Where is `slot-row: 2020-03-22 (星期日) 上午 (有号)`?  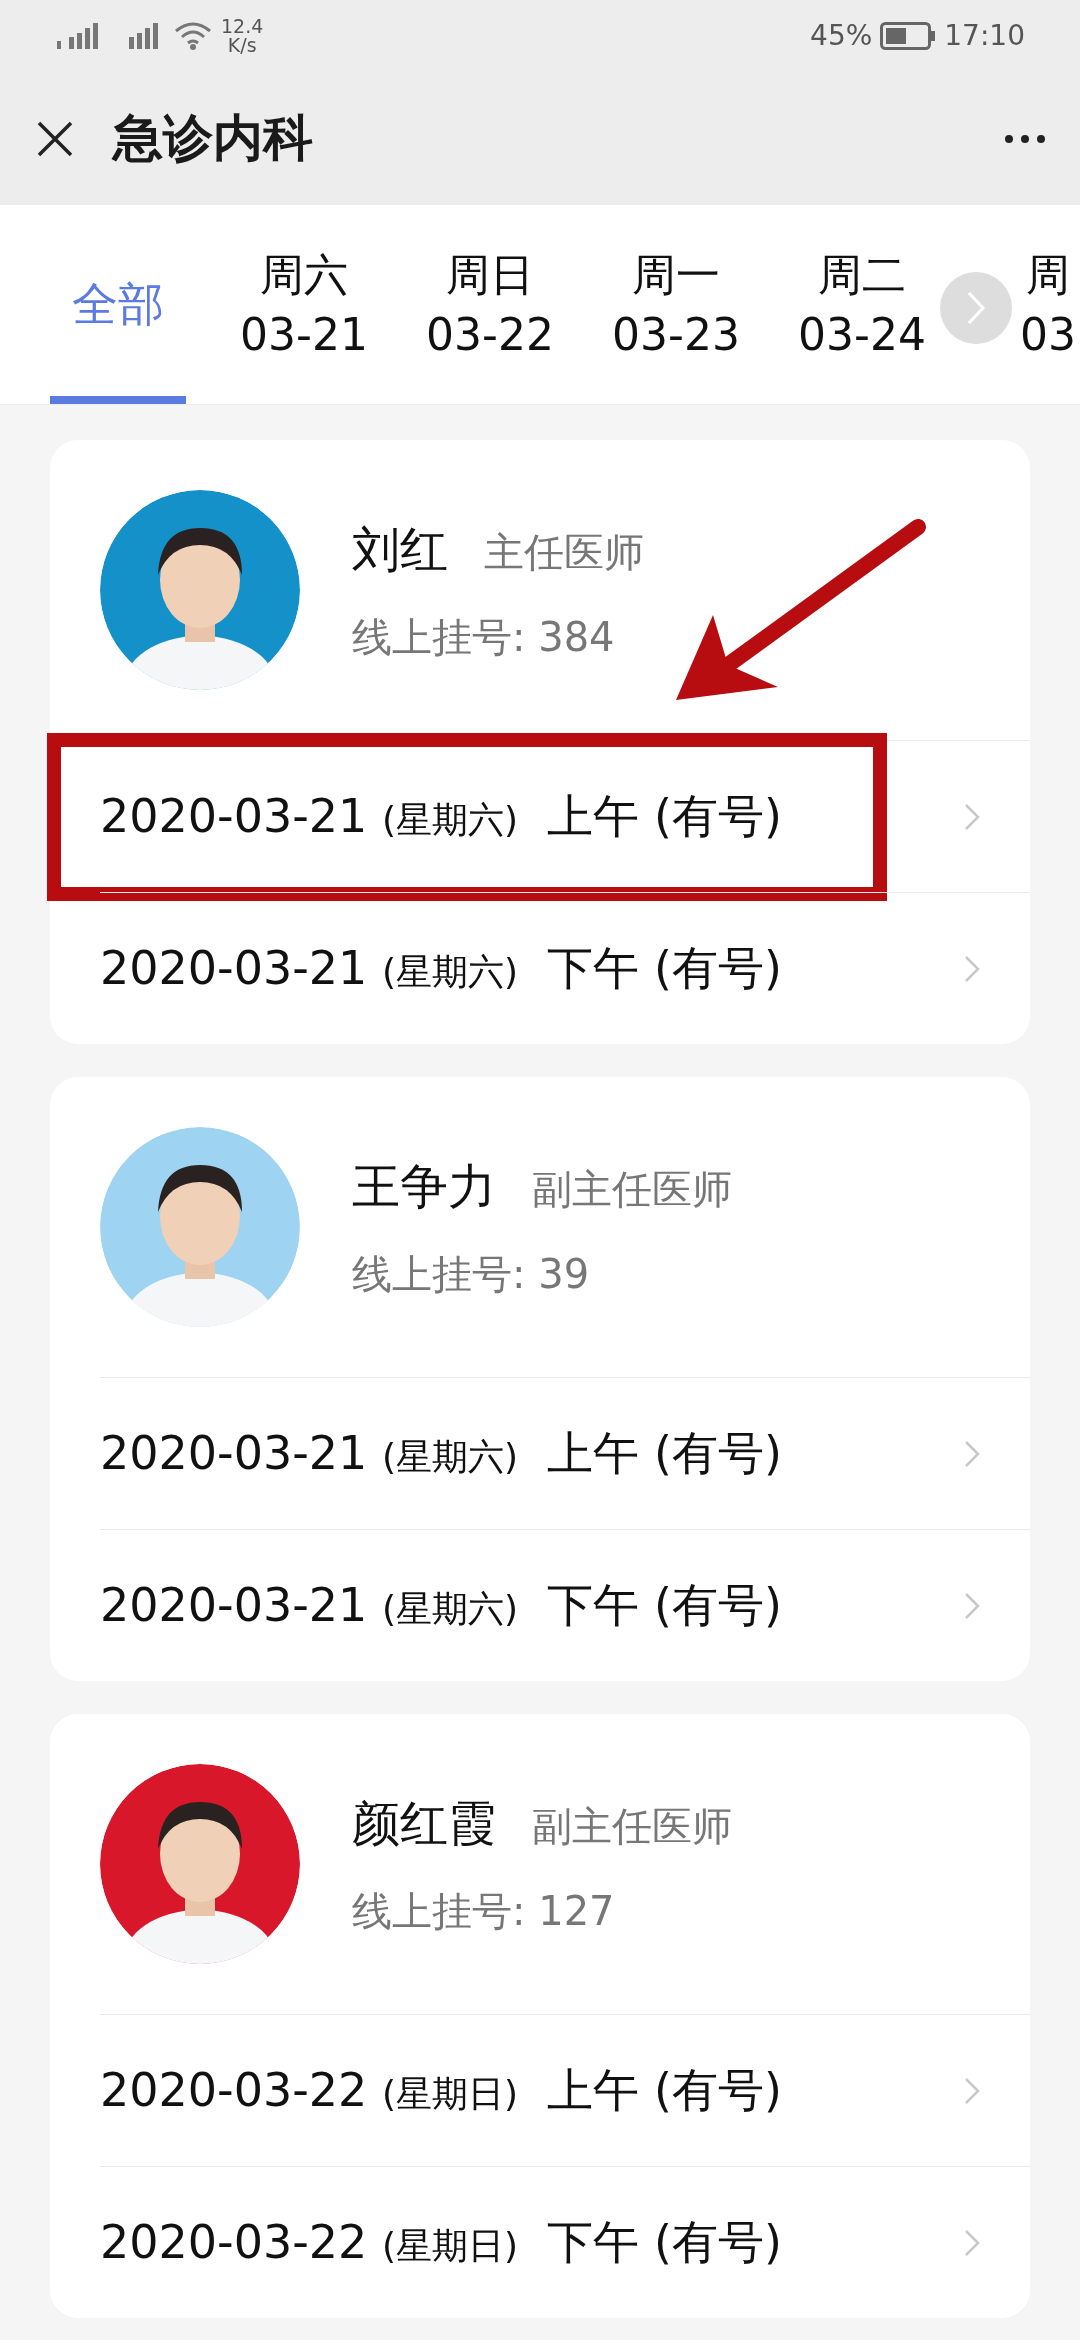 slot-row: 2020-03-22 (星期日) 上午 (有号) is located at coordinates (565, 2090).